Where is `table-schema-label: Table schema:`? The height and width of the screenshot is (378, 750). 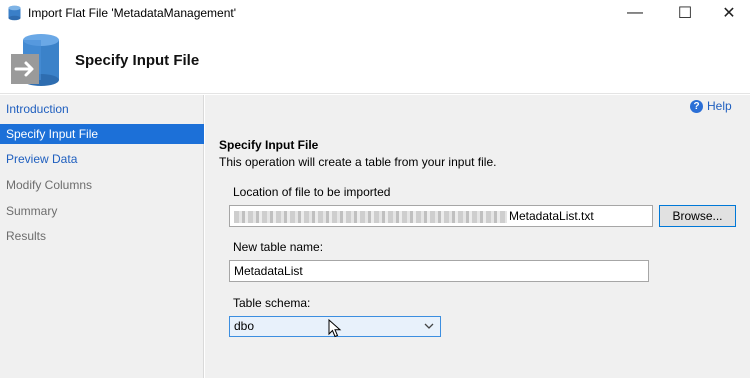 table-schema-label: Table schema: is located at coordinates (272, 303).